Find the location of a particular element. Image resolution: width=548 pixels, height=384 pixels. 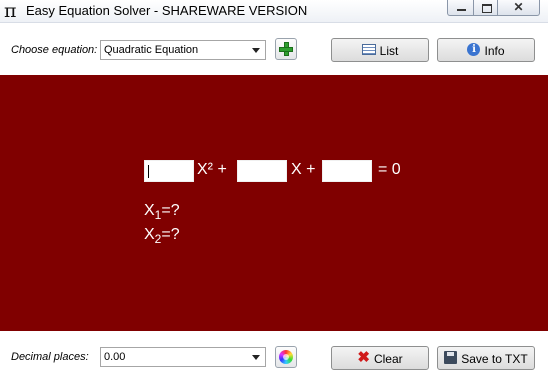

minimize-icon is located at coordinates (461, 10).